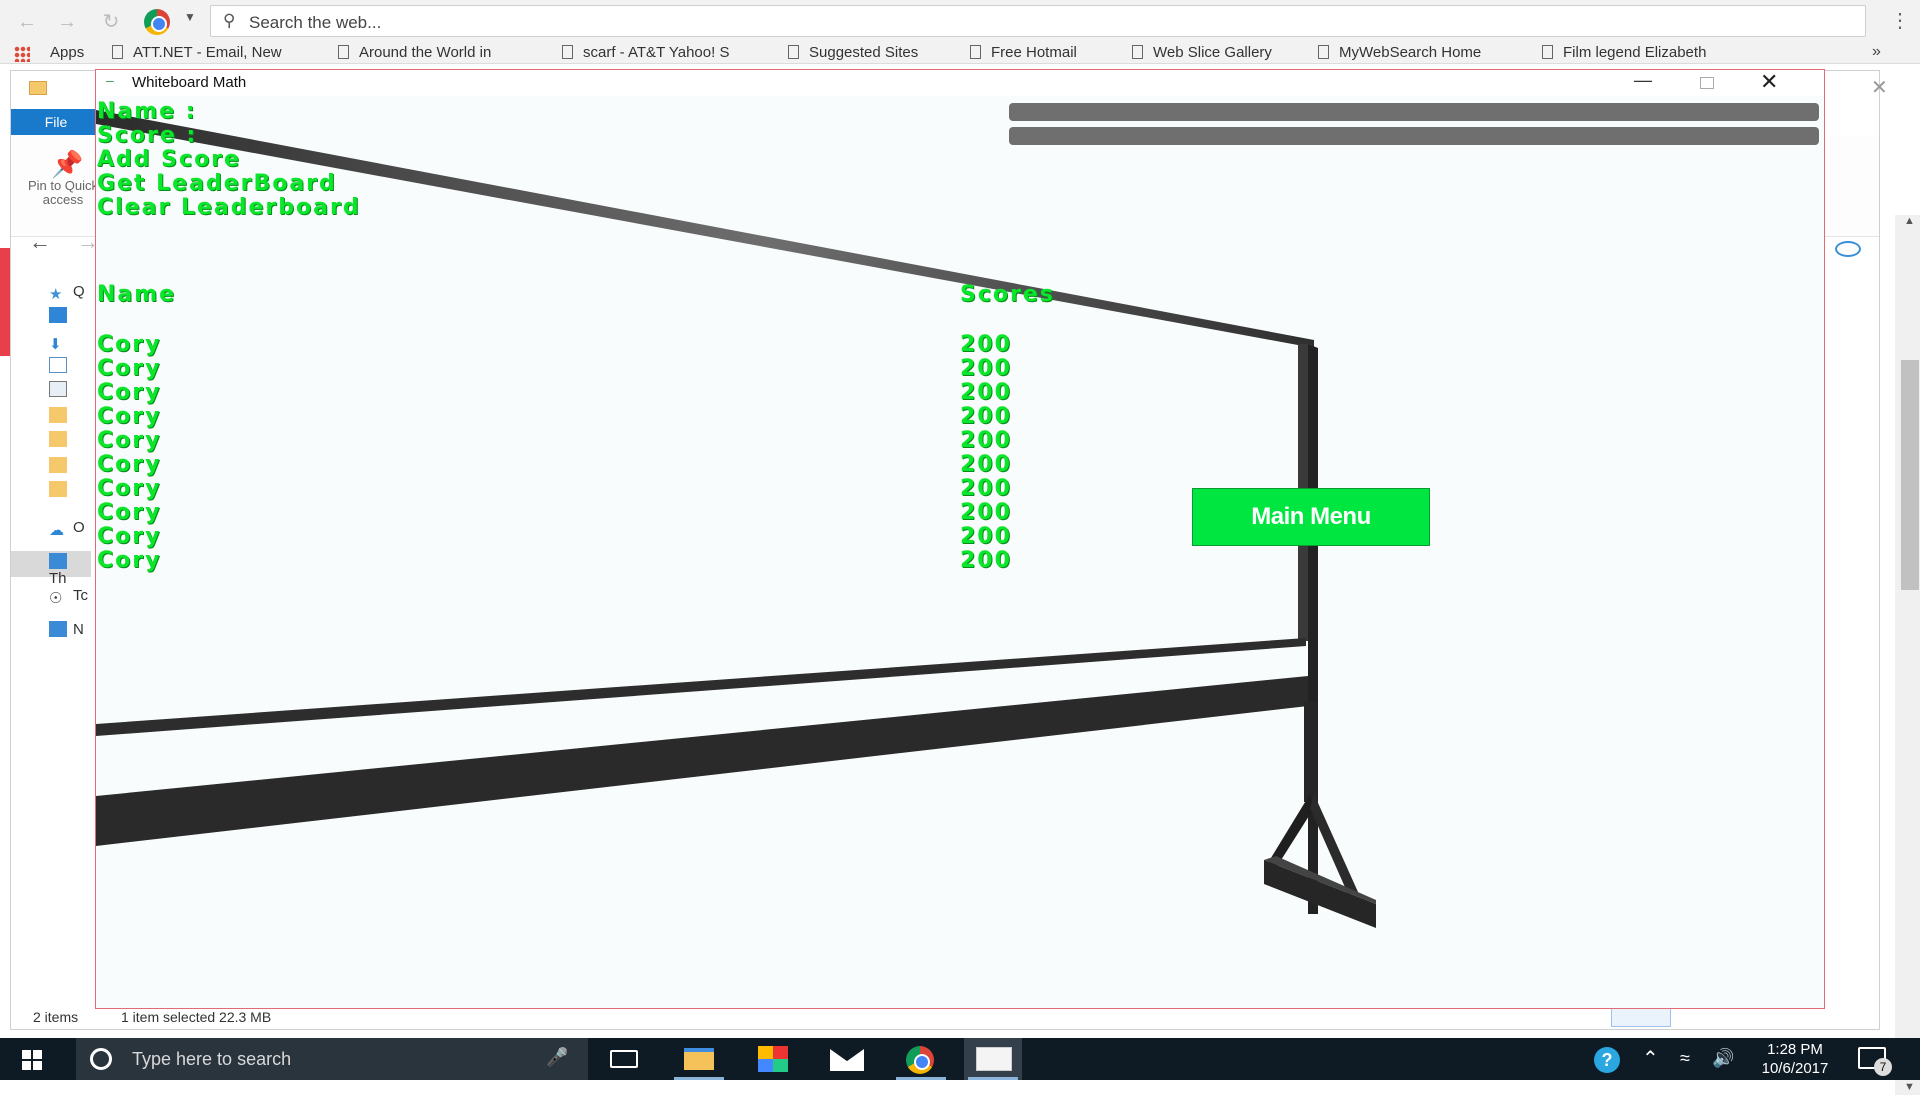  What do you see at coordinates (69, 392) in the screenshot?
I see `nav-pictures` at bounding box center [69, 392].